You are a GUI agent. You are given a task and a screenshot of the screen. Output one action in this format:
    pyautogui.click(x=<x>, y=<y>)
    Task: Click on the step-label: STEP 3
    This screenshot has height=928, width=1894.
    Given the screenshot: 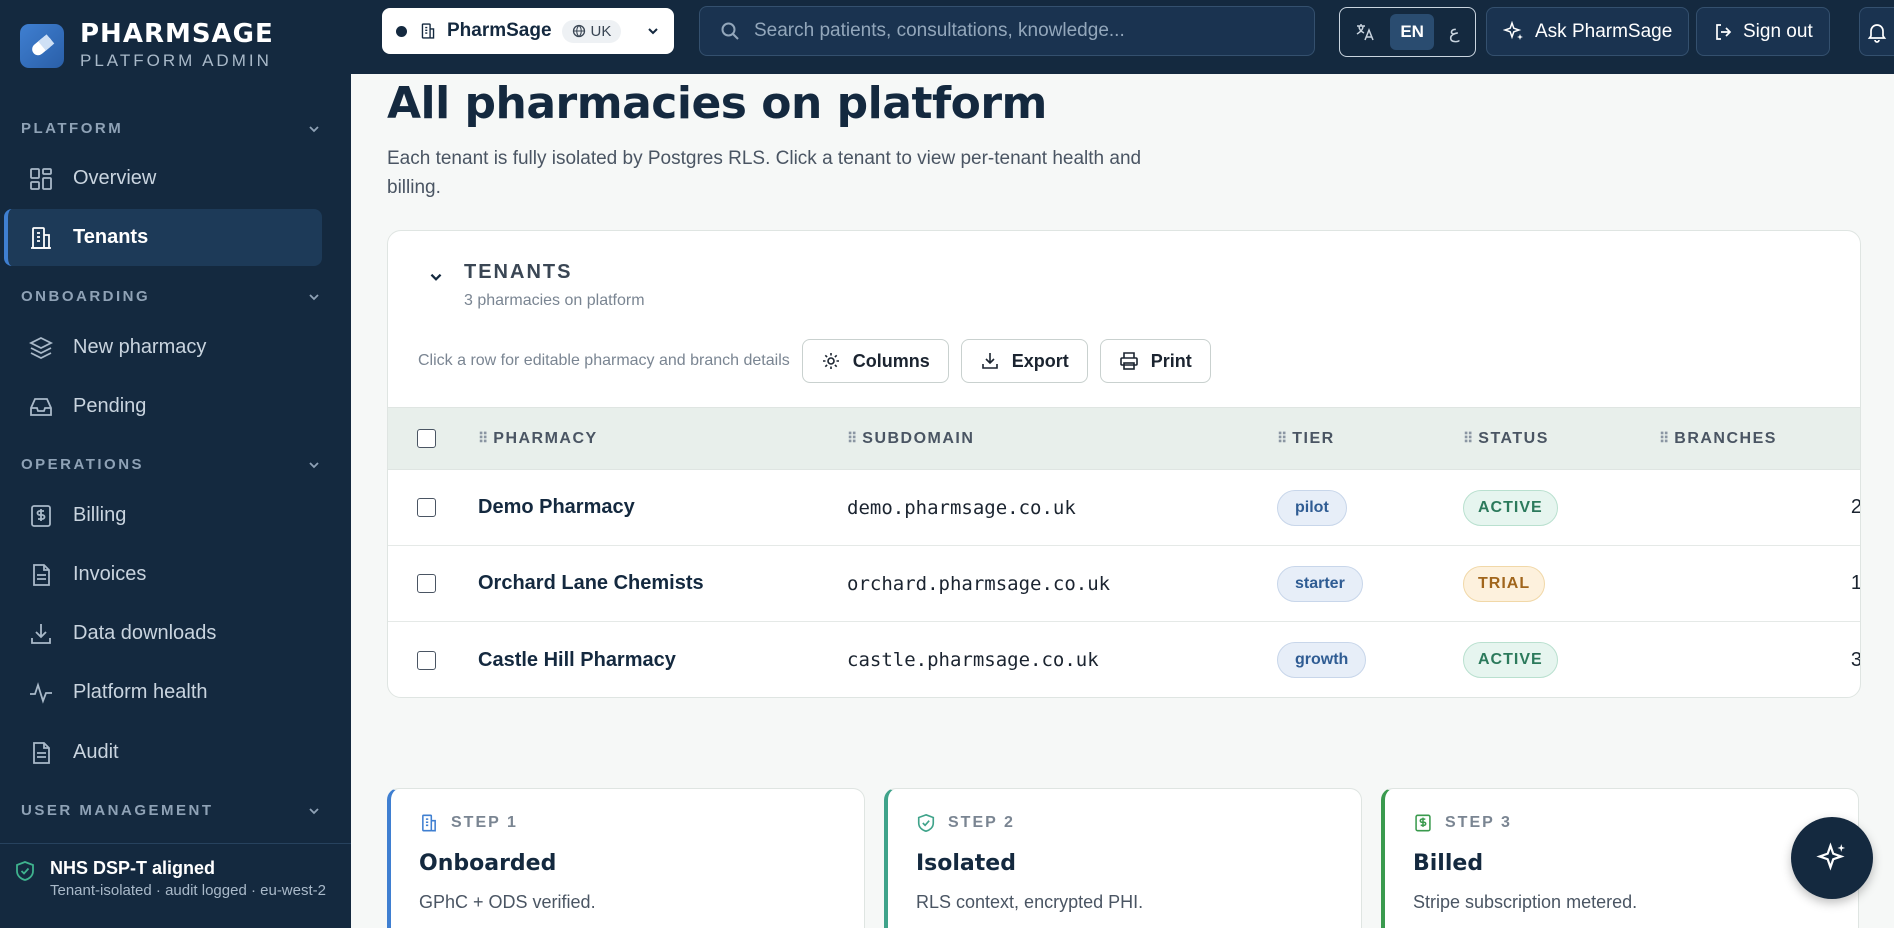 What is the action you would take?
    pyautogui.click(x=1478, y=822)
    